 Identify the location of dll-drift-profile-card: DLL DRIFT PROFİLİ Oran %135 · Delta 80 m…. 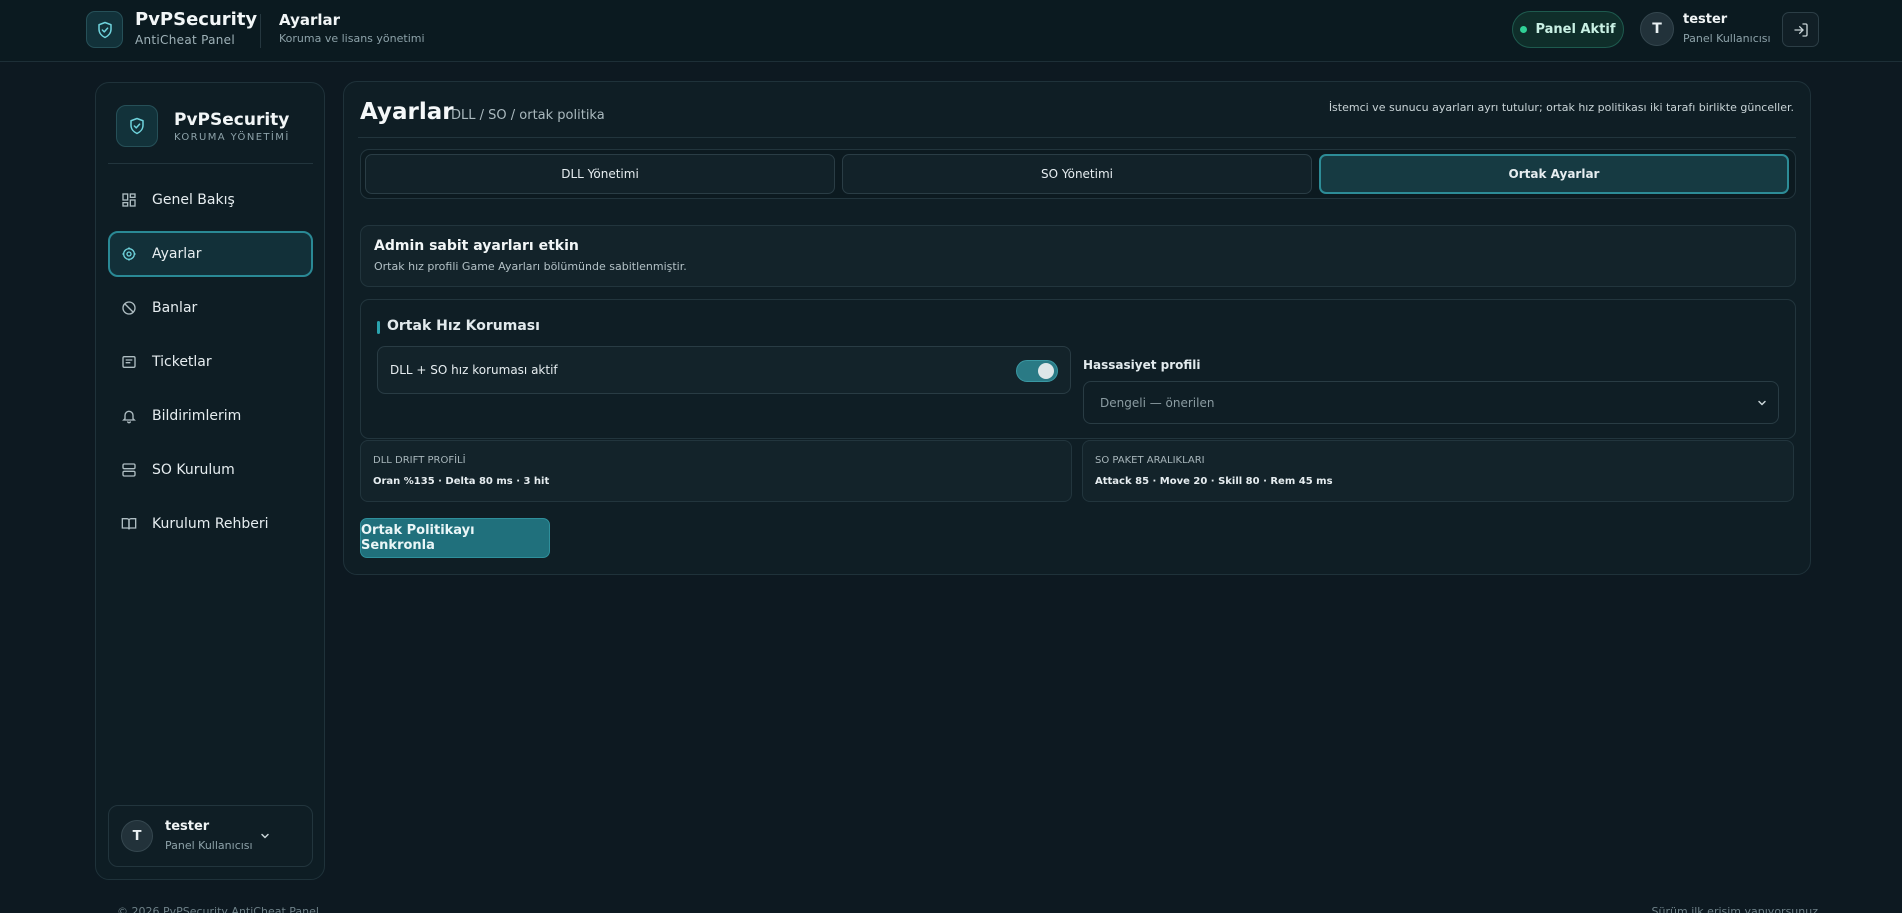
(716, 471).